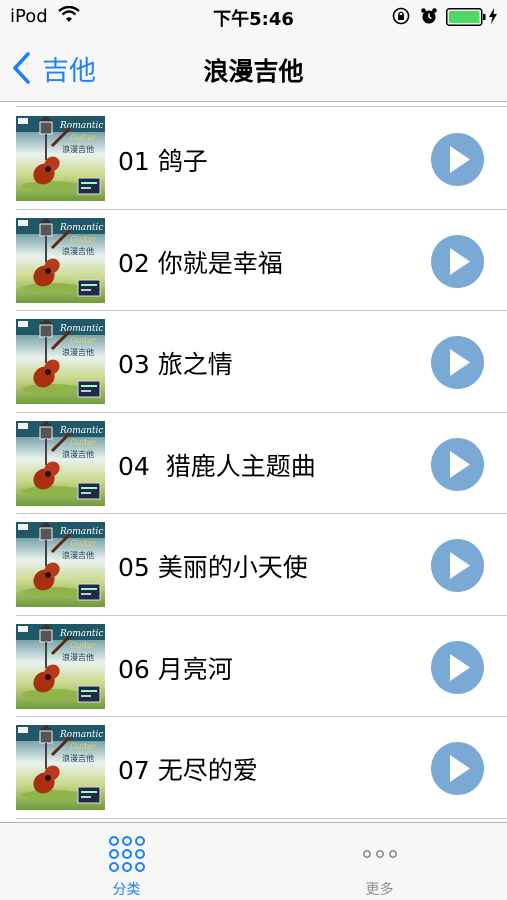 The image size is (507, 900). Describe the element at coordinates (163, 161) in the screenshot. I see `song-title: 01 鸽子` at that location.